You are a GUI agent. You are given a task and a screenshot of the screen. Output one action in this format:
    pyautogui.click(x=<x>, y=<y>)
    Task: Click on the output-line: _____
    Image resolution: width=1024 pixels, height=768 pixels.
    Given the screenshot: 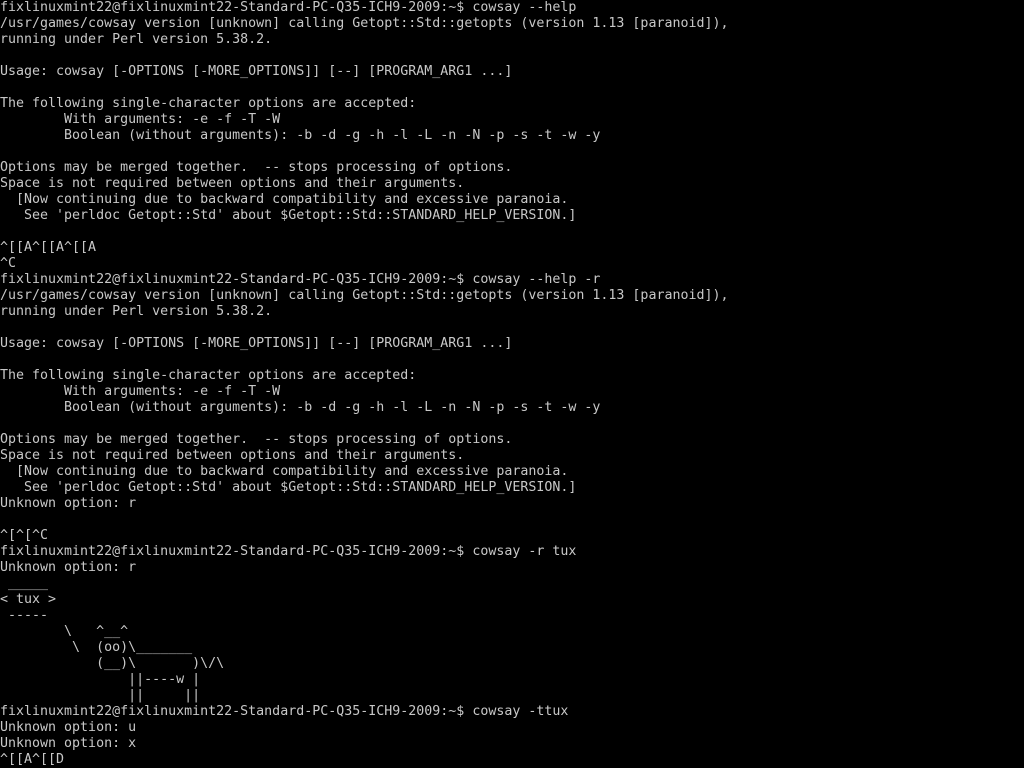 What is the action you would take?
    pyautogui.click(x=24, y=583)
    